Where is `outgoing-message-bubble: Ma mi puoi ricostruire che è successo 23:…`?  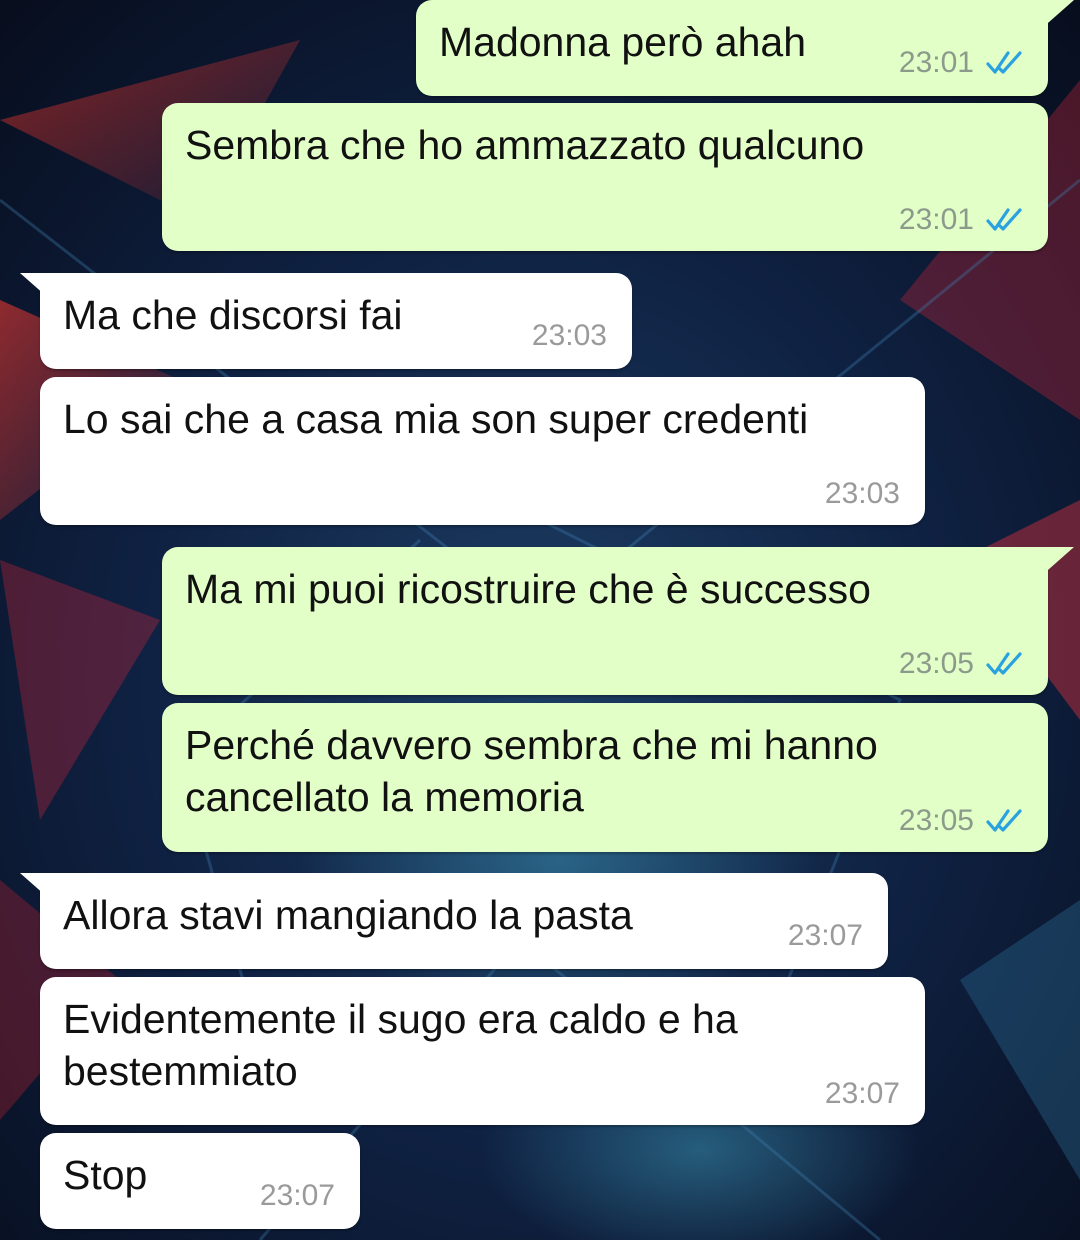
outgoing-message-bubble: Ma mi puoi ricostruire che è successo 23:… is located at coordinates (618, 621).